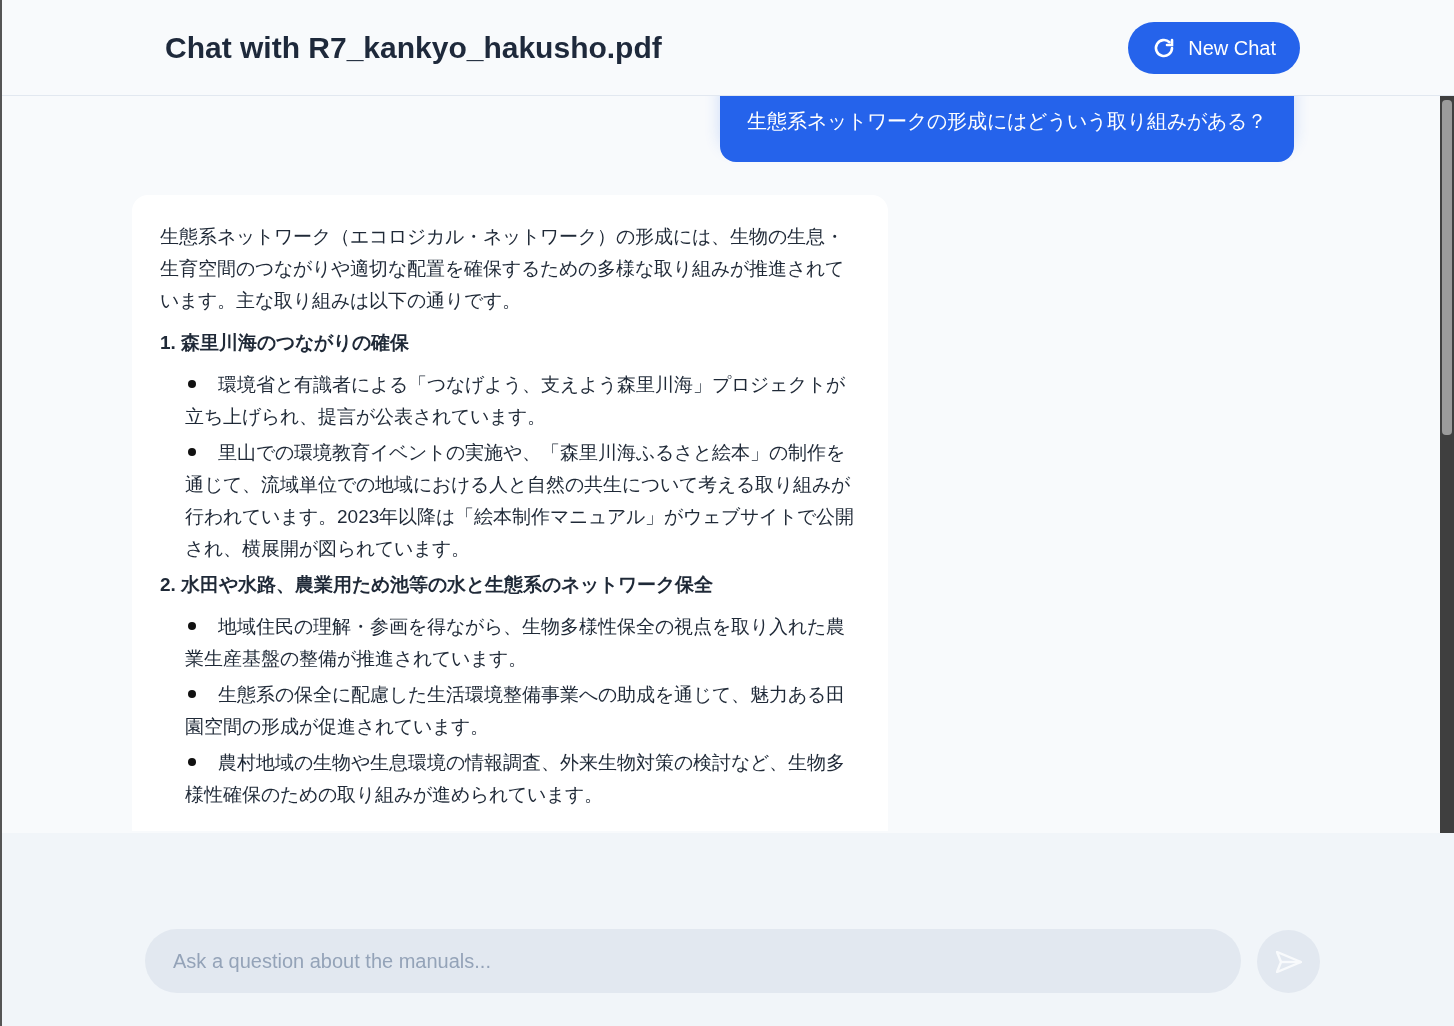  Describe the element at coordinates (285, 343) in the screenshot. I see `section-heading: 1. 森里川海のつながりの確保` at that location.